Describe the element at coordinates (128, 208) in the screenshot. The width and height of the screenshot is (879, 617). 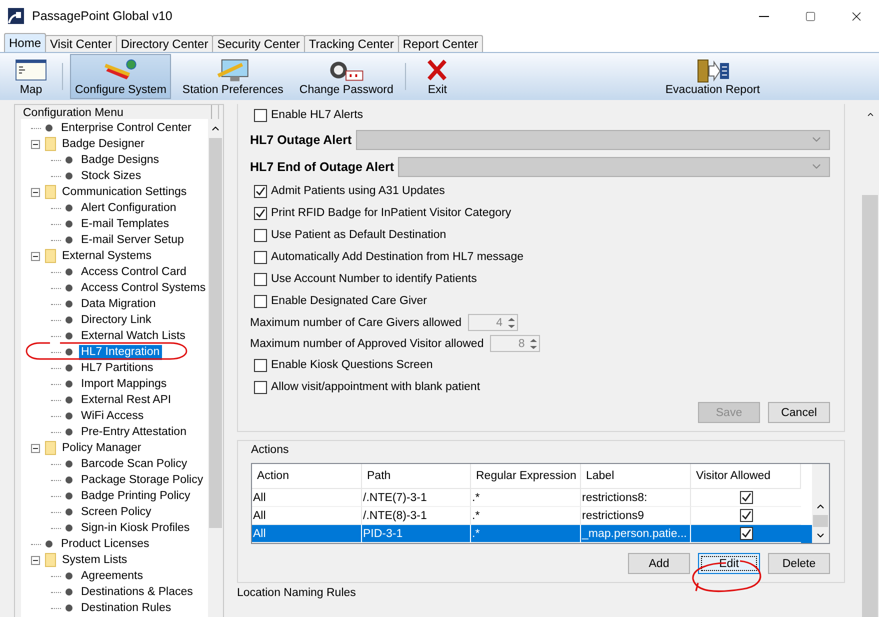
I see `tree-item: Alert Configuration` at that location.